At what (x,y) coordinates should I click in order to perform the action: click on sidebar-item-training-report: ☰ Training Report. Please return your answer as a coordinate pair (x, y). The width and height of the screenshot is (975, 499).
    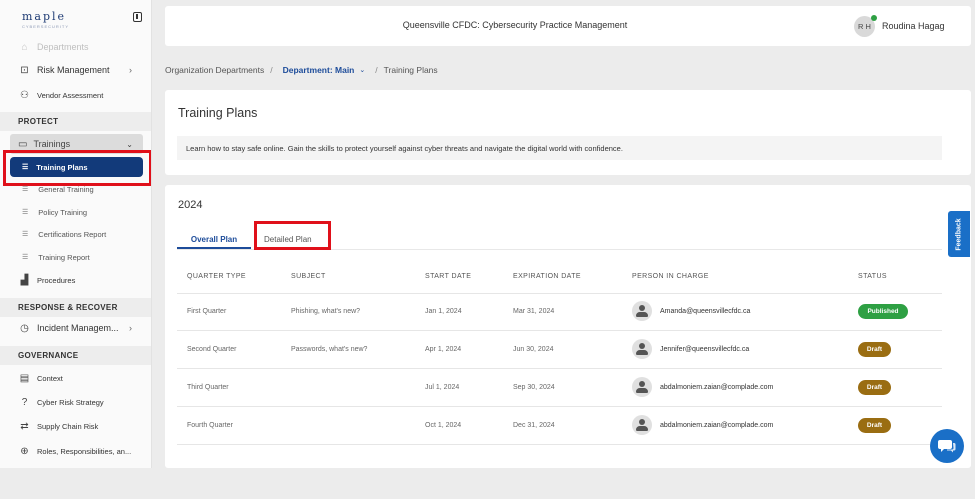
    Looking at the image, I should click on (56, 257).